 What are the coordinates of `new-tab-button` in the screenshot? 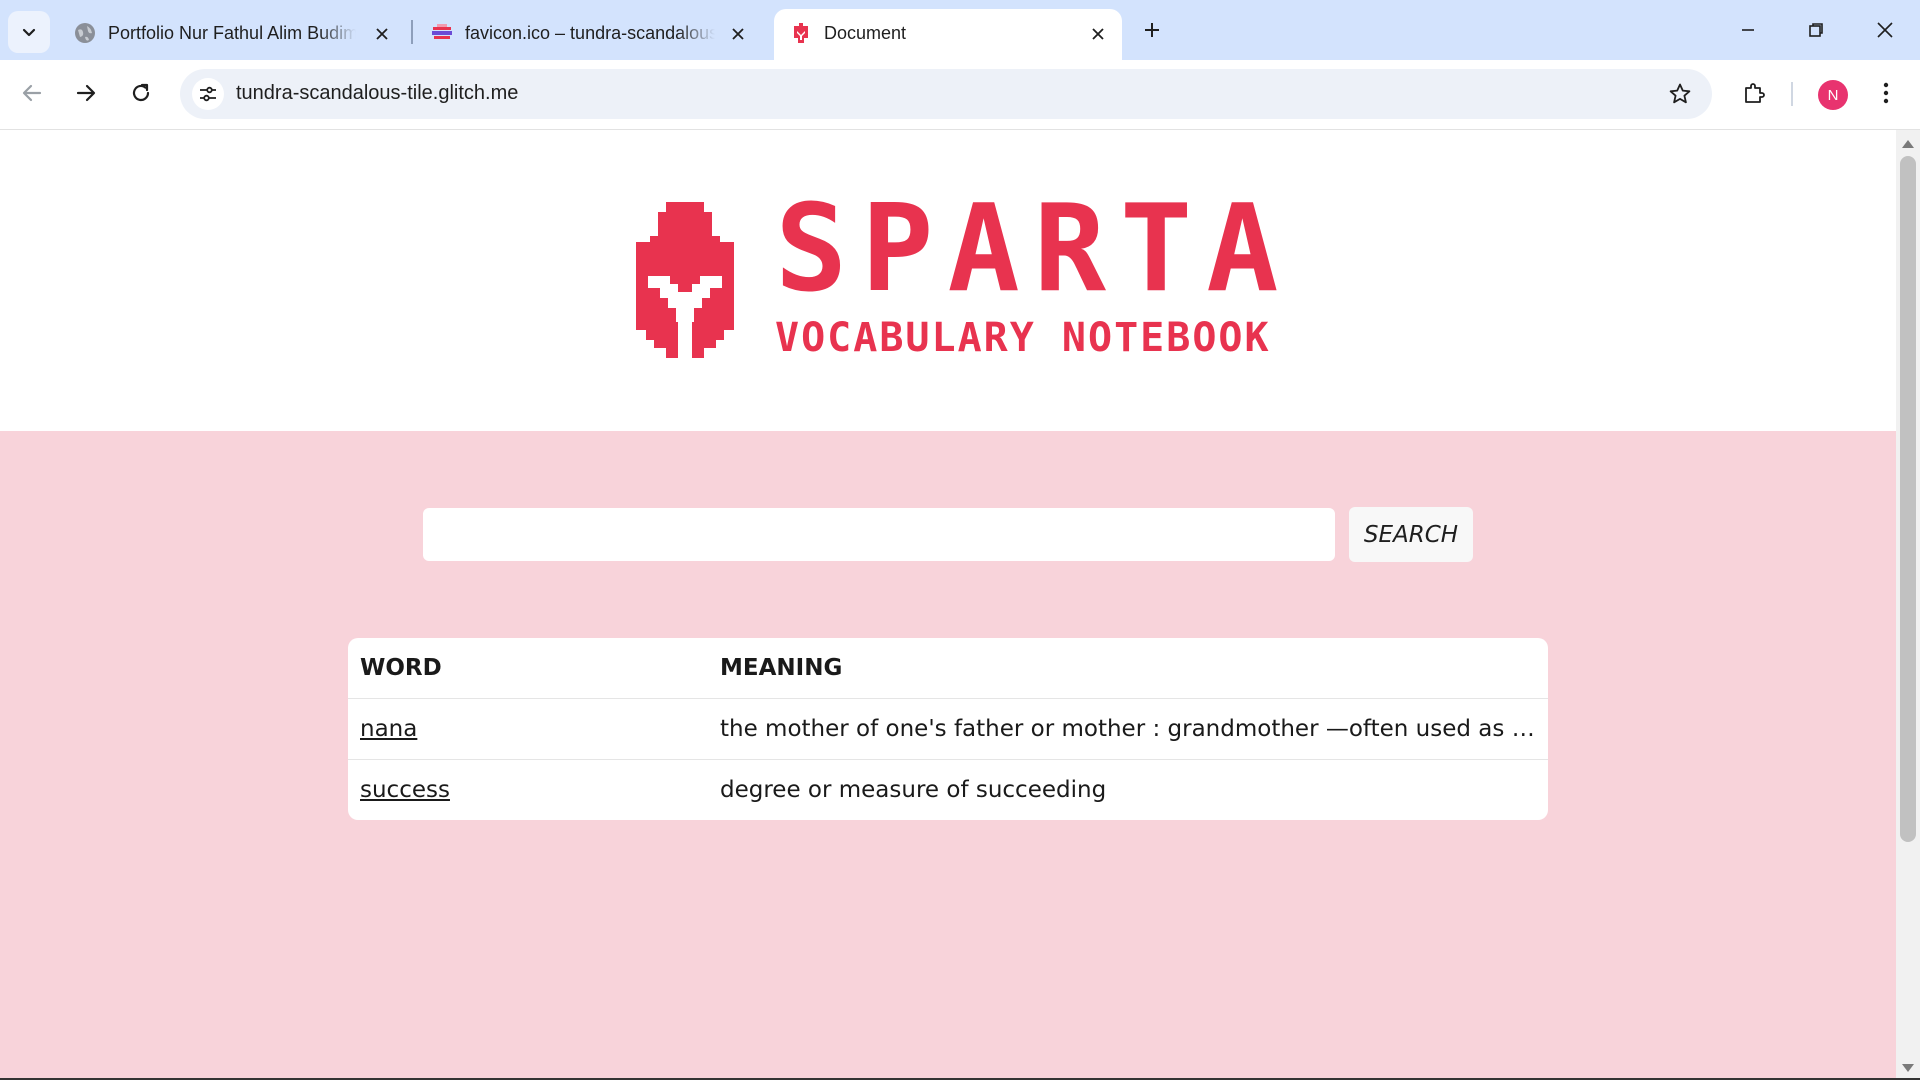 It's located at (1152, 30).